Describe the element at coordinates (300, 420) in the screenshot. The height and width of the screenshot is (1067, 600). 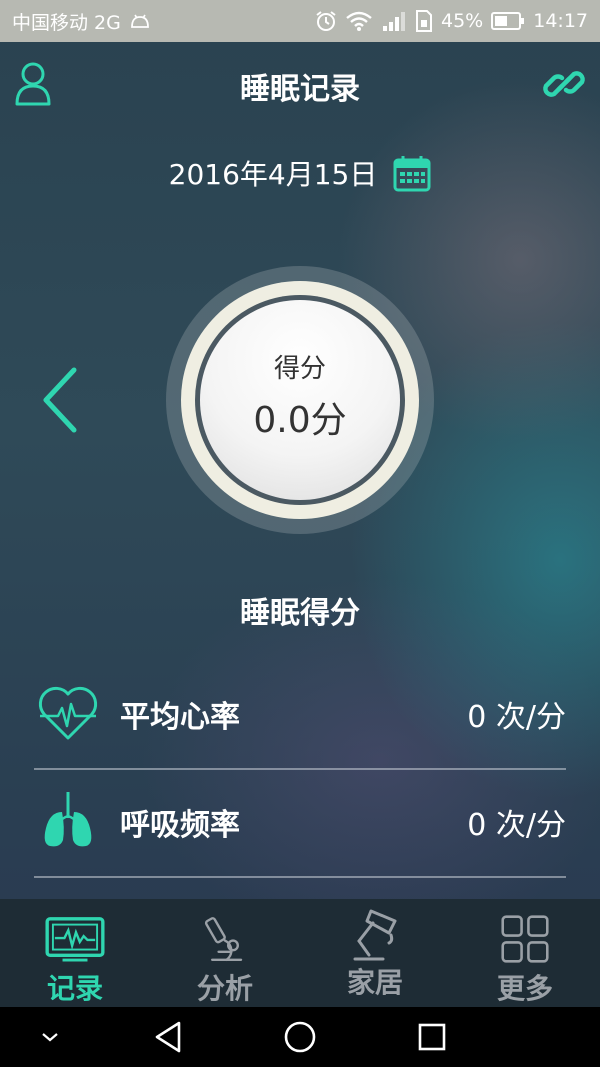
I see `score-value: 0.0分` at that location.